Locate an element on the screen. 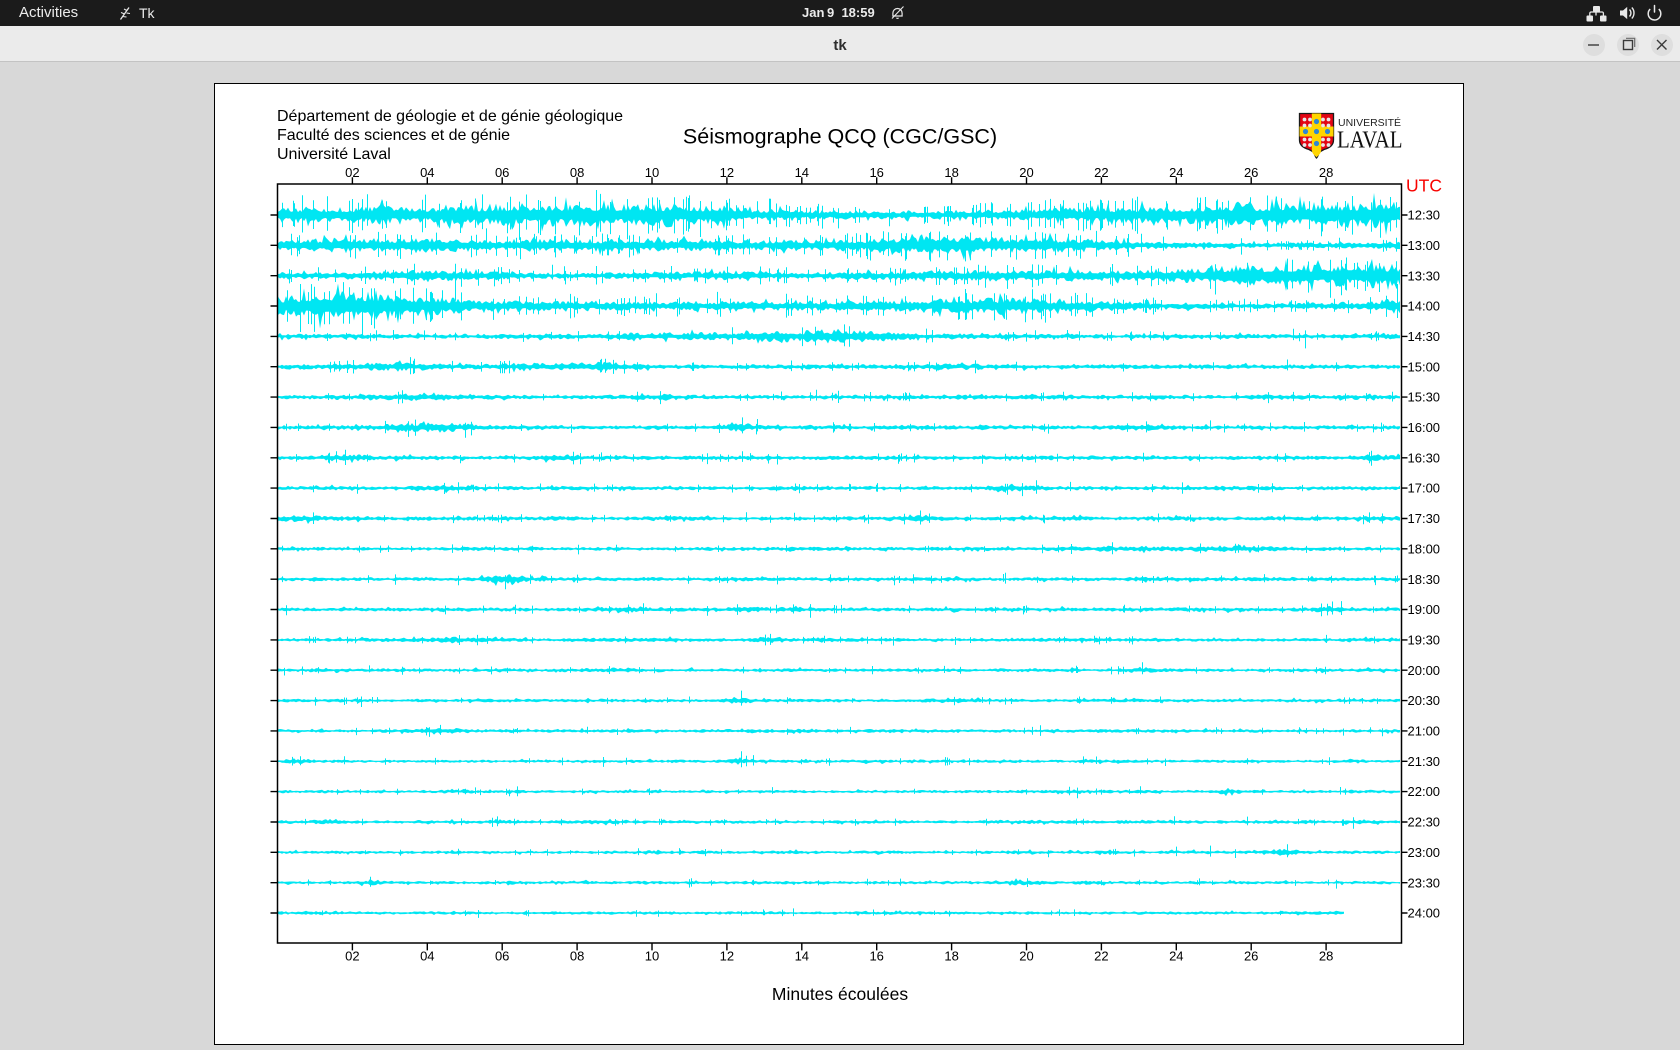 This screenshot has height=1050, width=1680. svg-text: UTC is located at coordinates (1424, 186).